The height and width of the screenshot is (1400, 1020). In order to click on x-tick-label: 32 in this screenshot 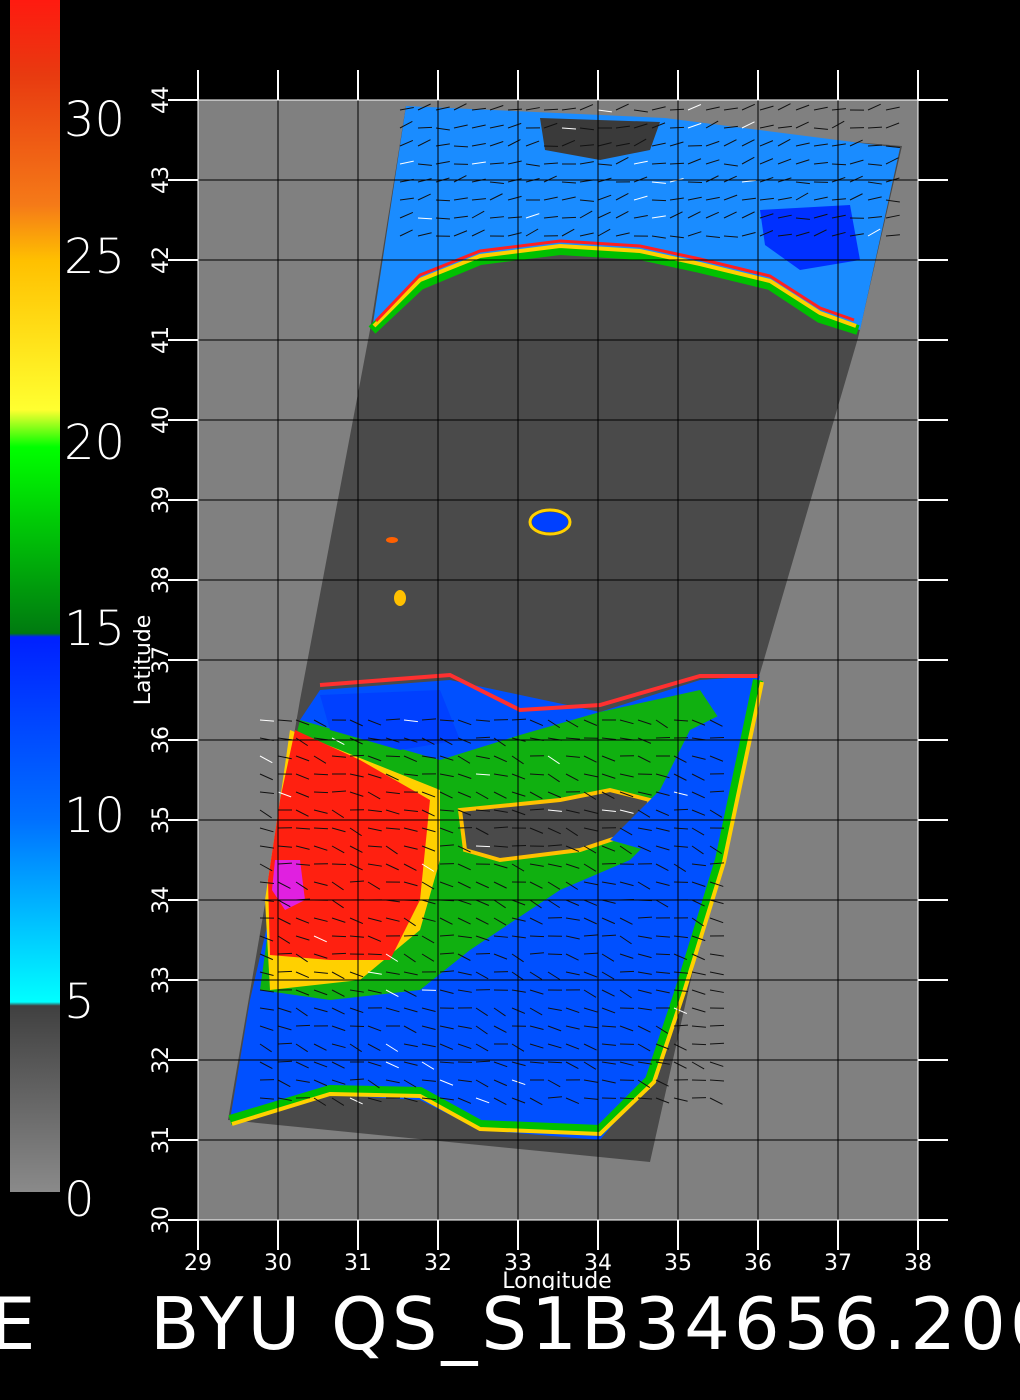, I will do `click(438, 1263)`.